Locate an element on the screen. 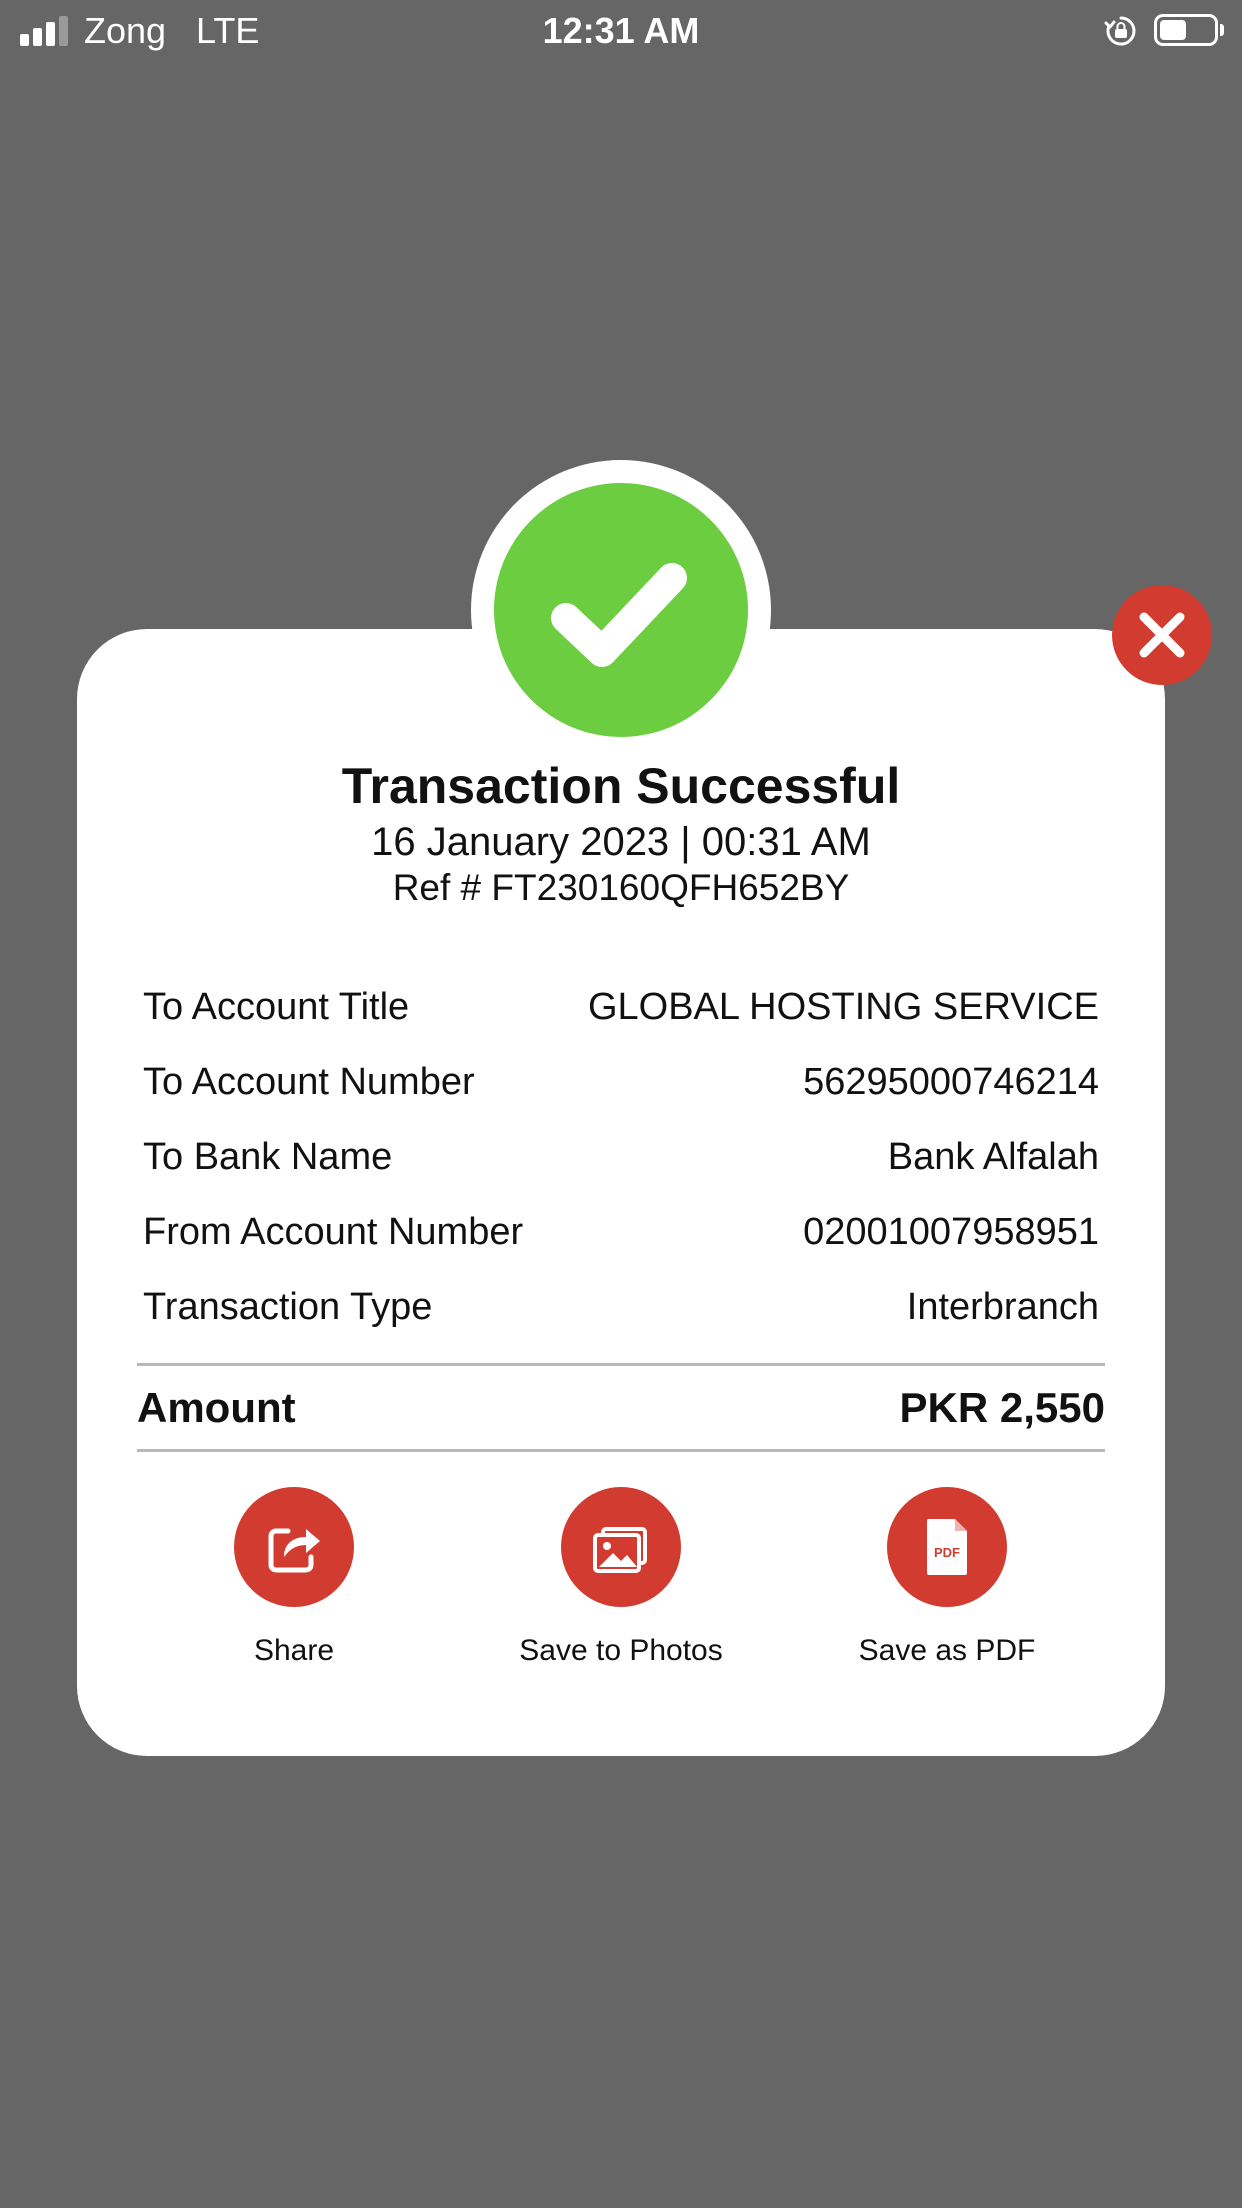 This screenshot has height=2208, width=1242. status-bar: Zong LTE 12:31 AM is located at coordinates (621, 31).